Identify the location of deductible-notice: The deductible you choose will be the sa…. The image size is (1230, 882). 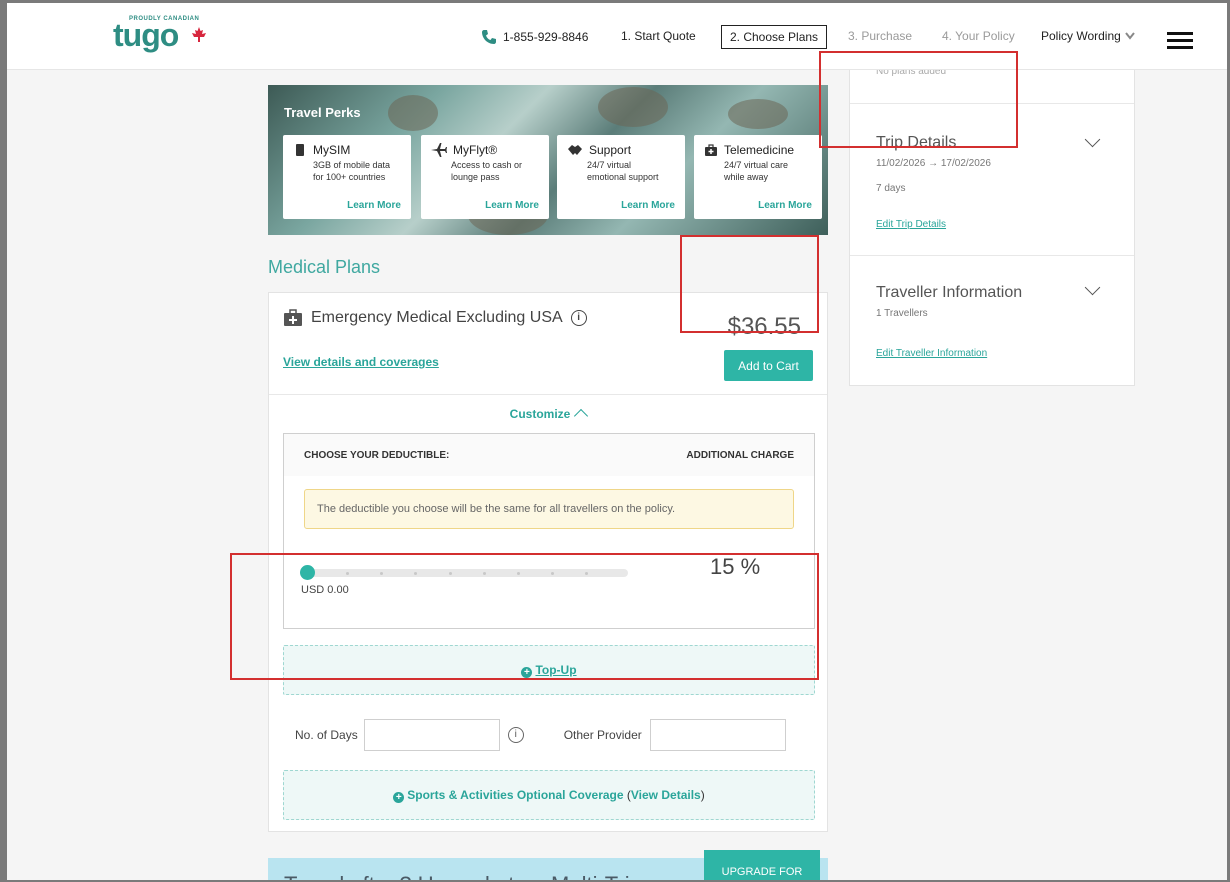
(549, 509).